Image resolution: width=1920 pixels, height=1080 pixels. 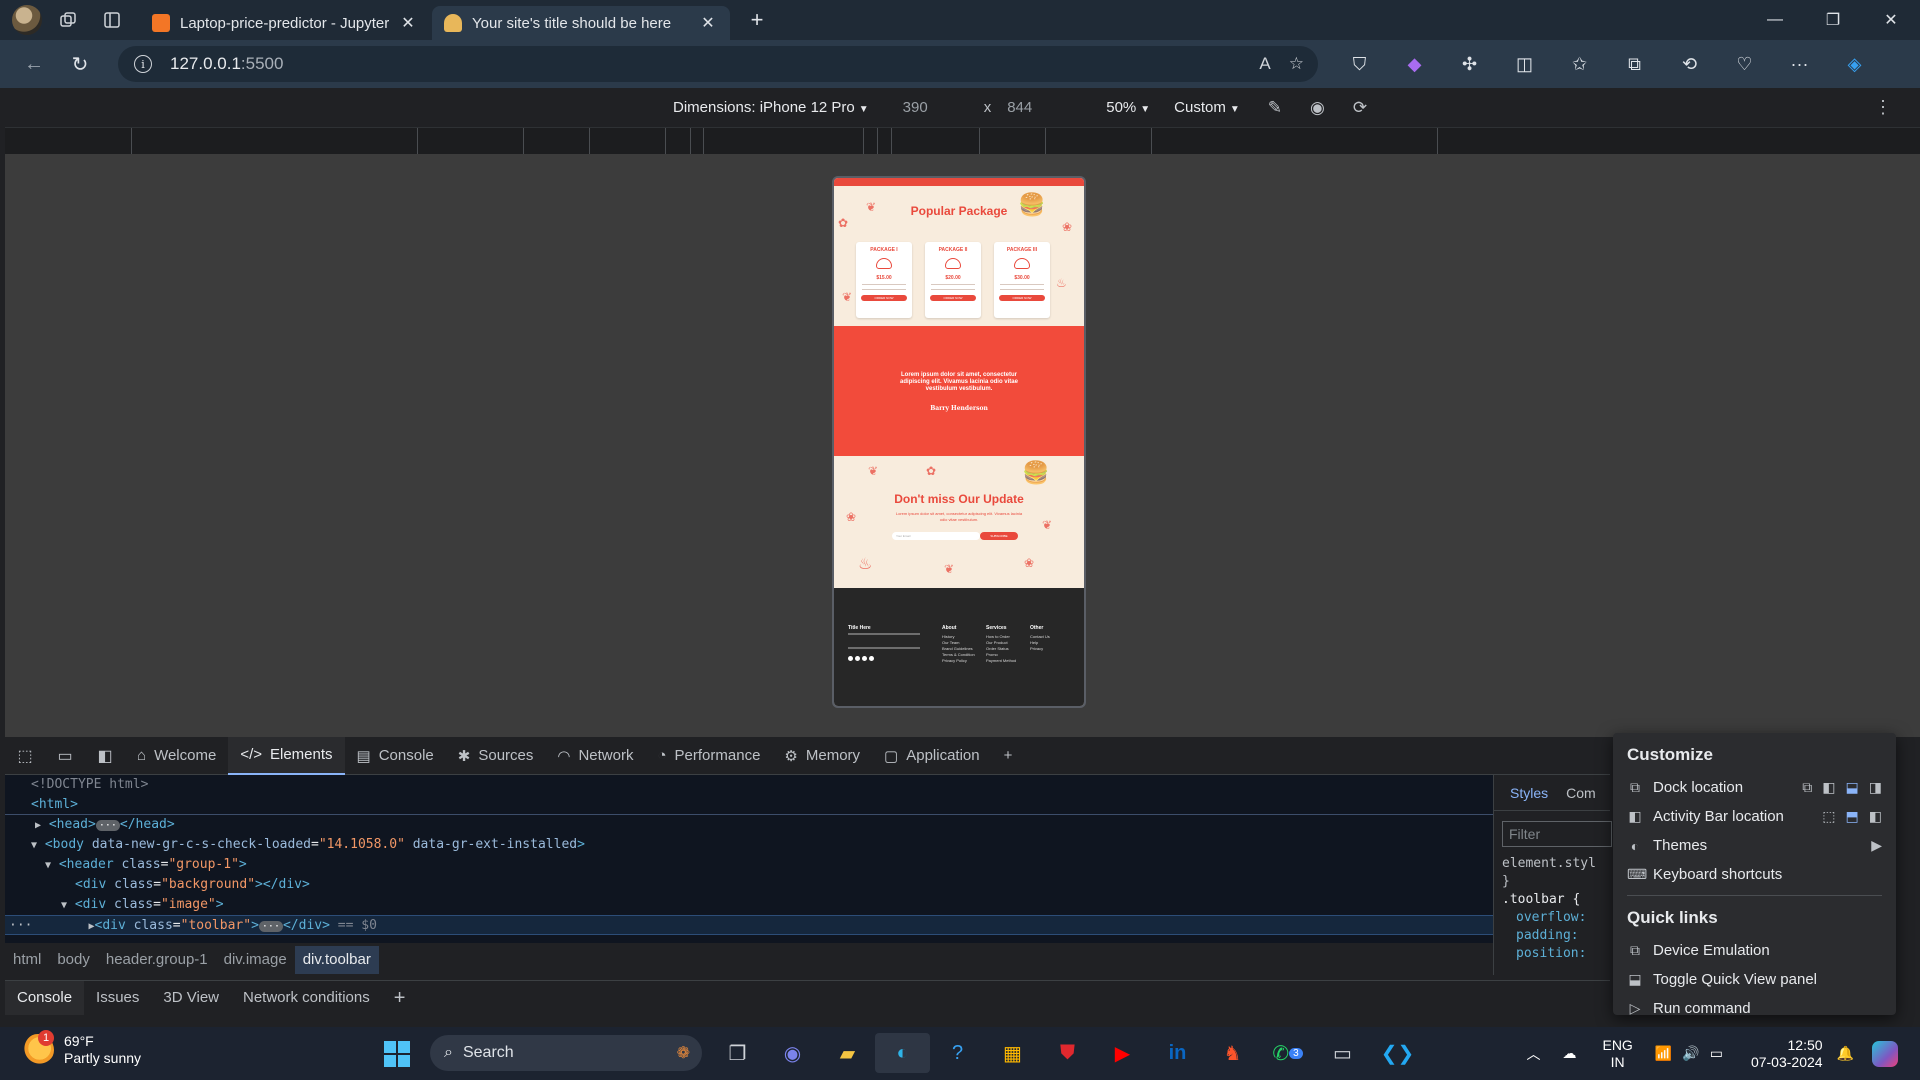 I want to click on dom-node-selected: ··· ▶<div class="toolbar"> ··· </div> == $0, so click(x=749, y=925).